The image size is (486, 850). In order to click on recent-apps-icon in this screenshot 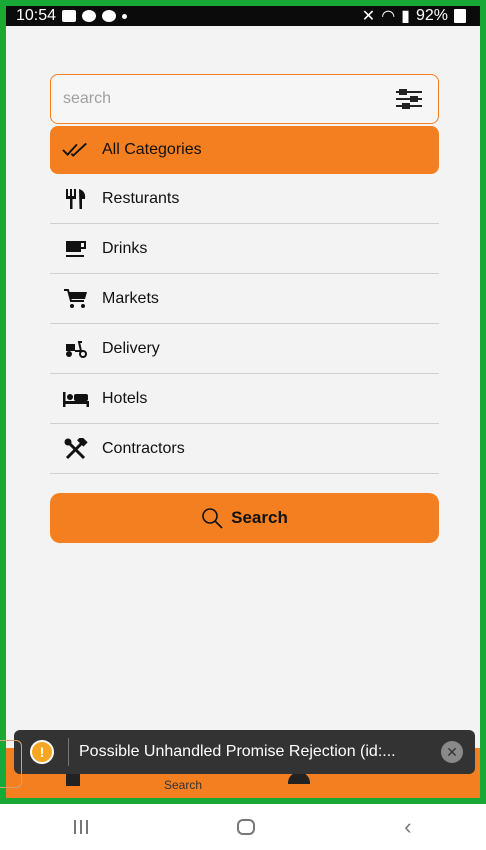, I will do `click(81, 827)`.